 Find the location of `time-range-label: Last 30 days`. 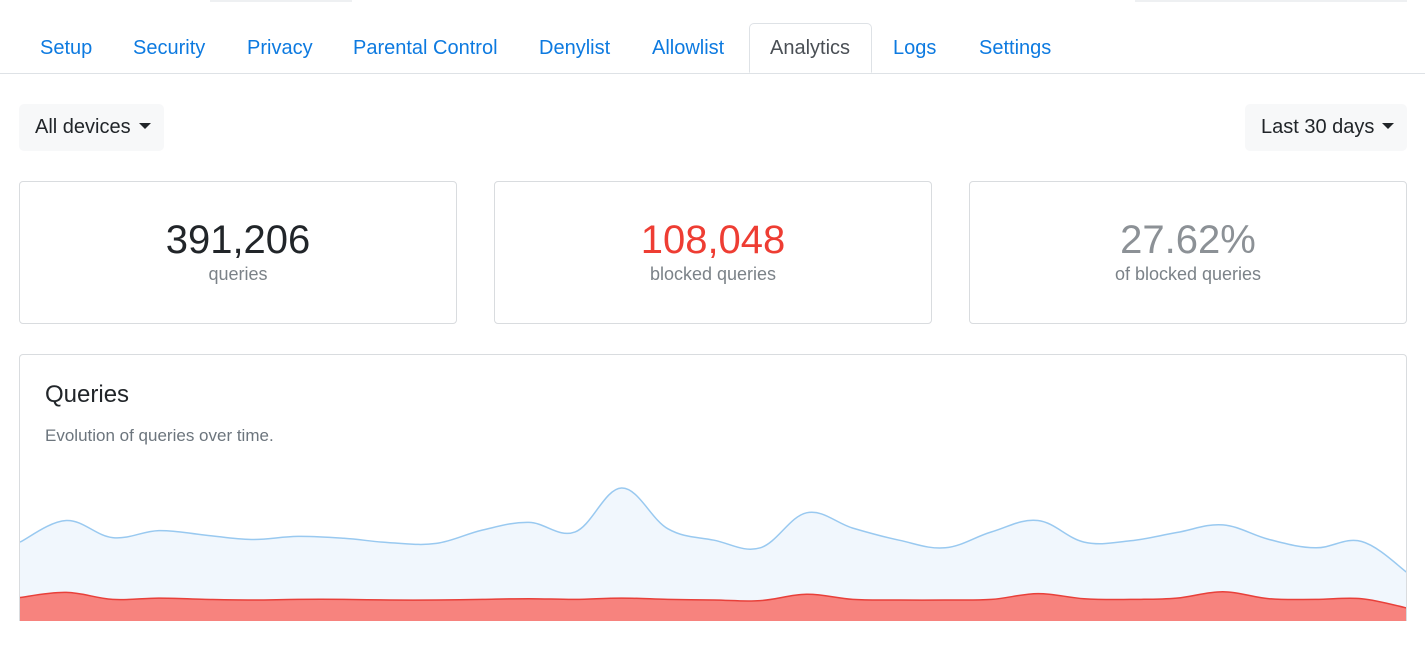

time-range-label: Last 30 days is located at coordinates (1318, 127).